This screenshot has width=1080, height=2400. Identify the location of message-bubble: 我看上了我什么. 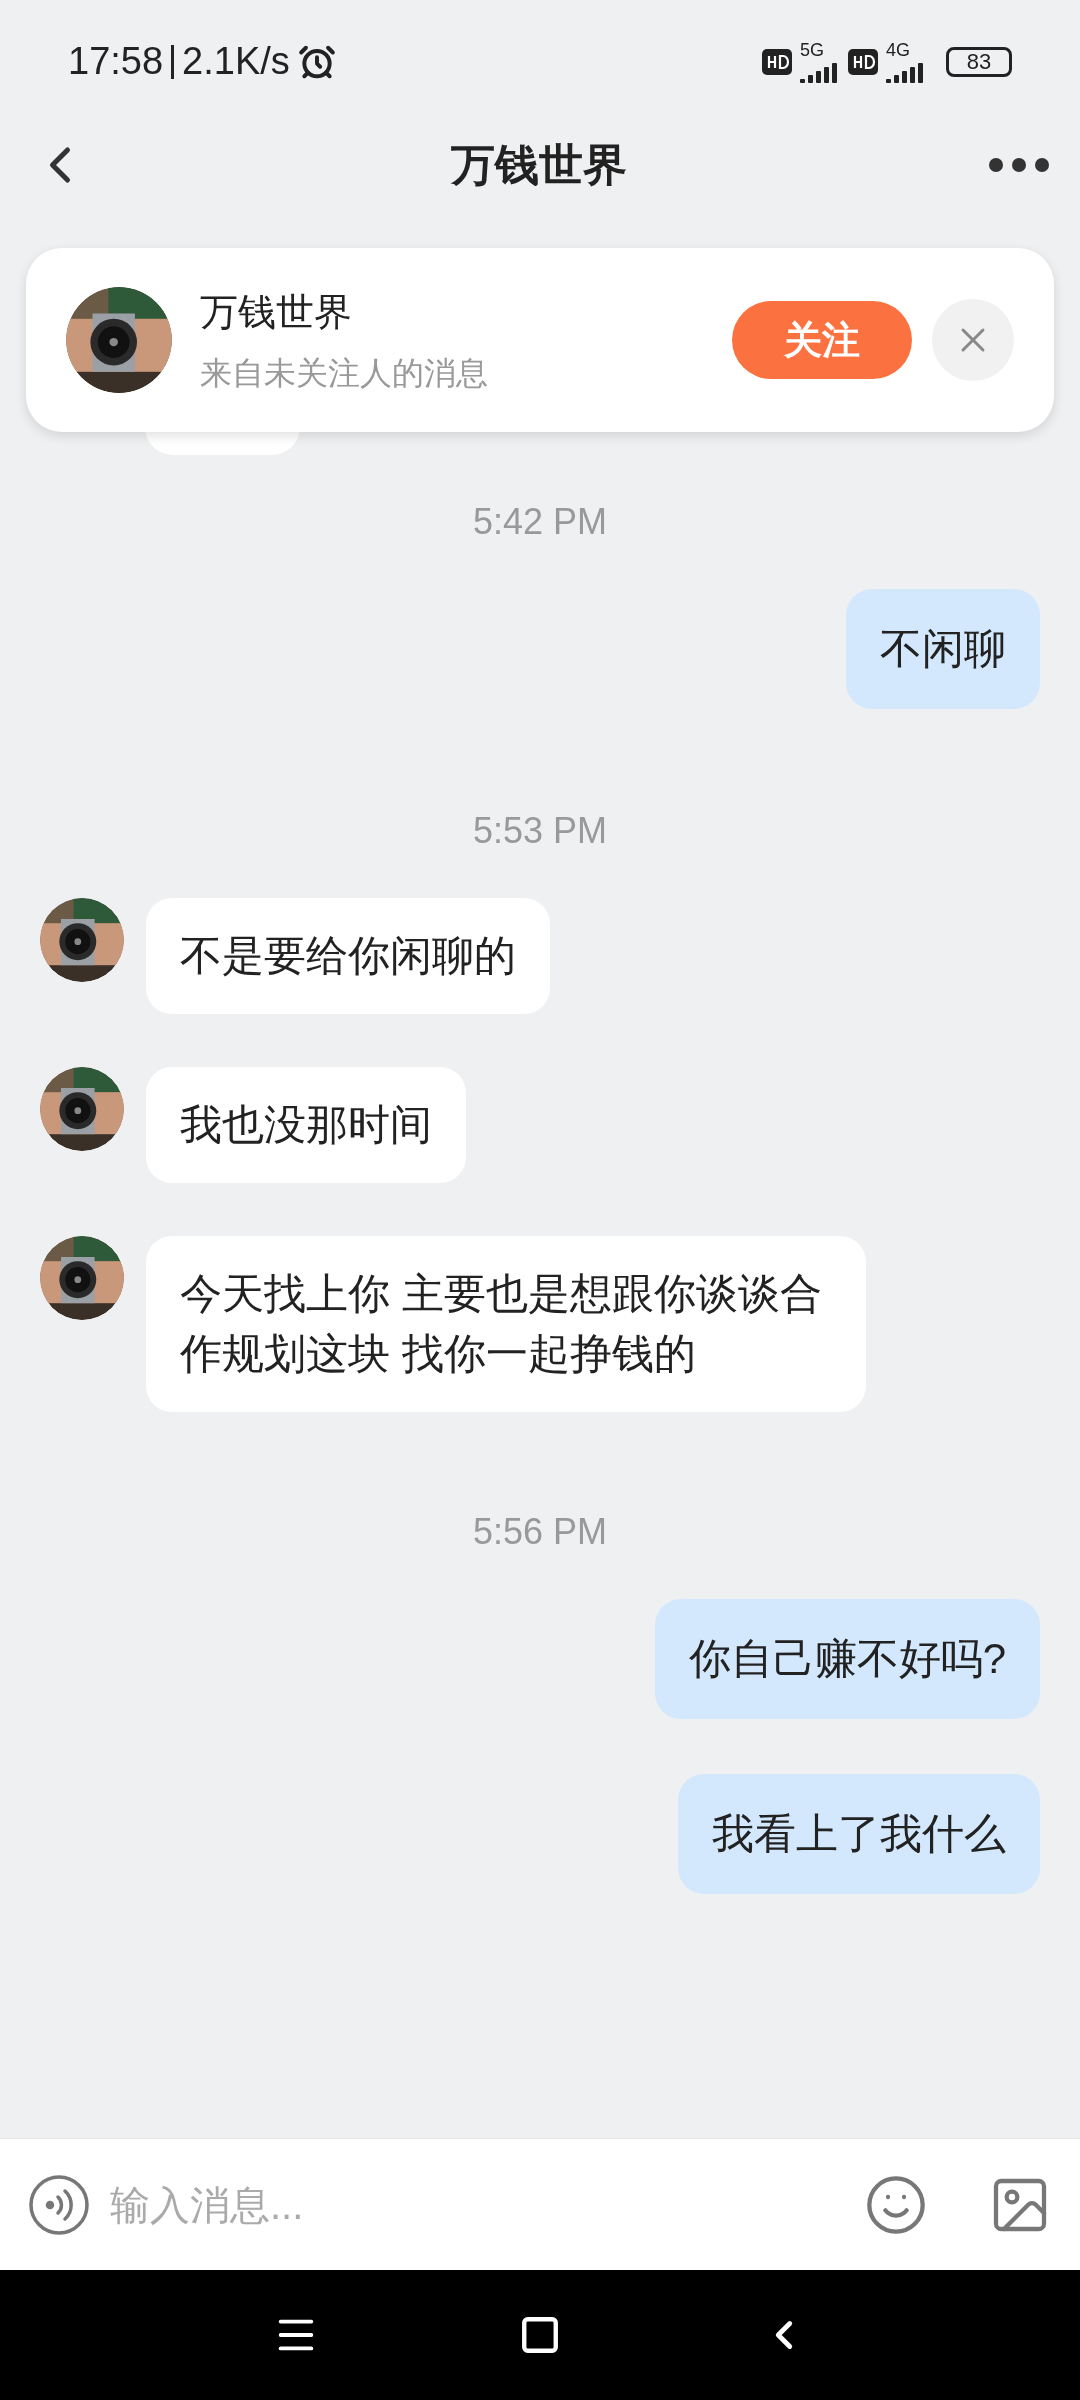
(859, 1834).